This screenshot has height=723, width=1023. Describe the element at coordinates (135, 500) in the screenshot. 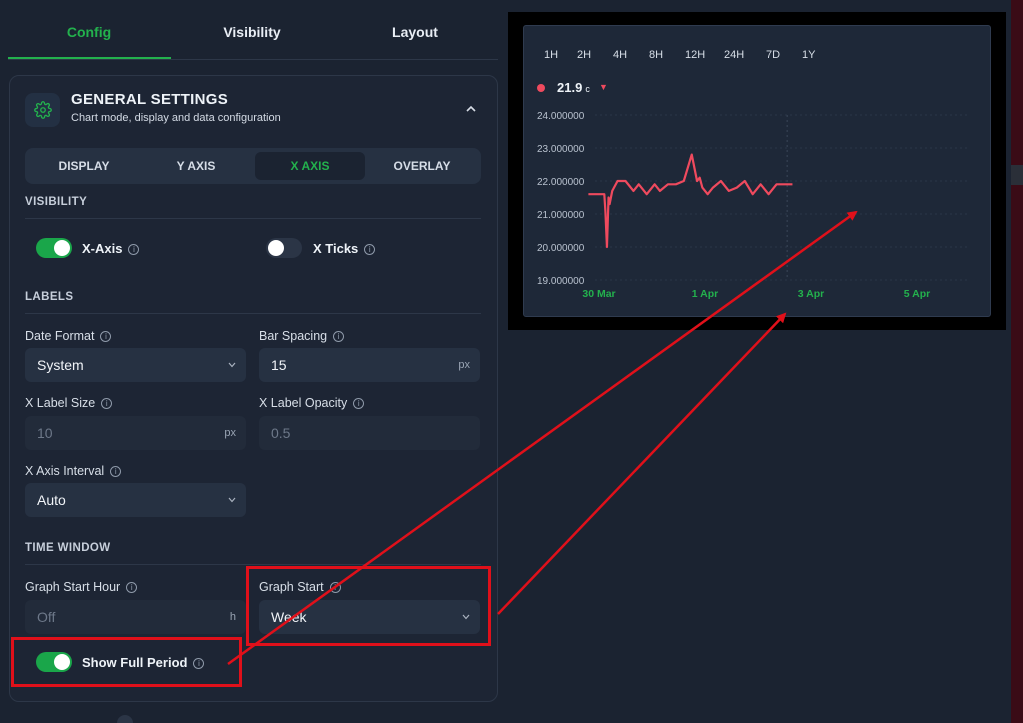

I see `x-axis-interval-select: Auto` at that location.